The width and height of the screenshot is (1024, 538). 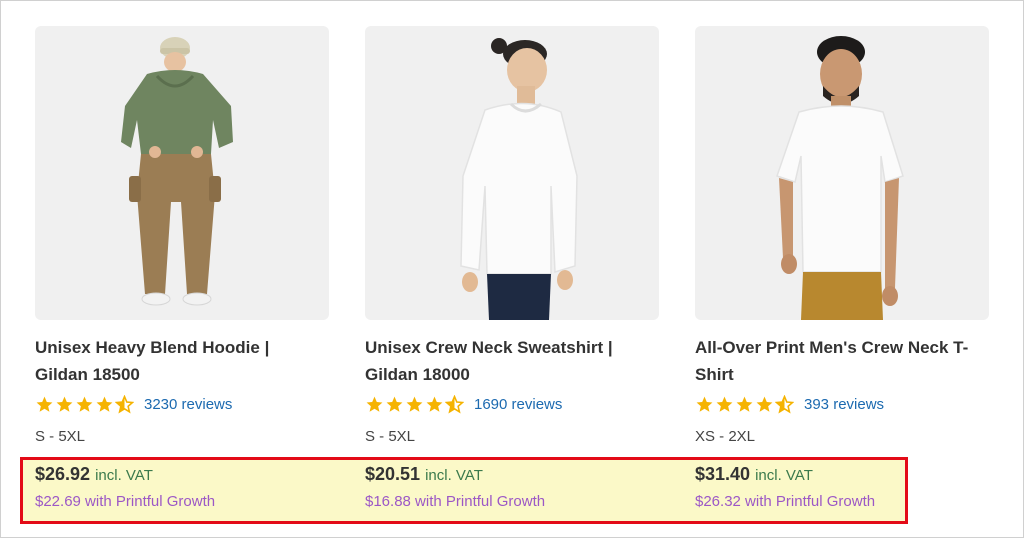 I want to click on reviews-link: 393 reviews, so click(x=844, y=404).